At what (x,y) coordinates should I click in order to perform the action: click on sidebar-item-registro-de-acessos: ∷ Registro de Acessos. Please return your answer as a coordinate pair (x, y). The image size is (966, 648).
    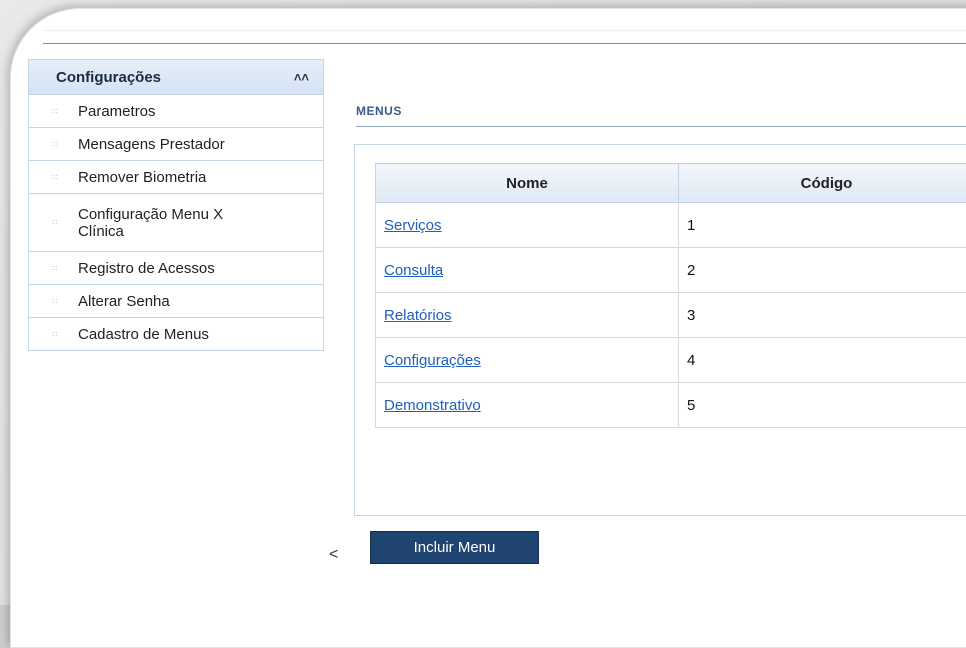
    Looking at the image, I should click on (176, 267).